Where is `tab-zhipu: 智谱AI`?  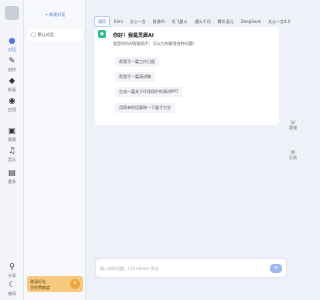 tab-zhipu: 智谱AI is located at coordinates (159, 21).